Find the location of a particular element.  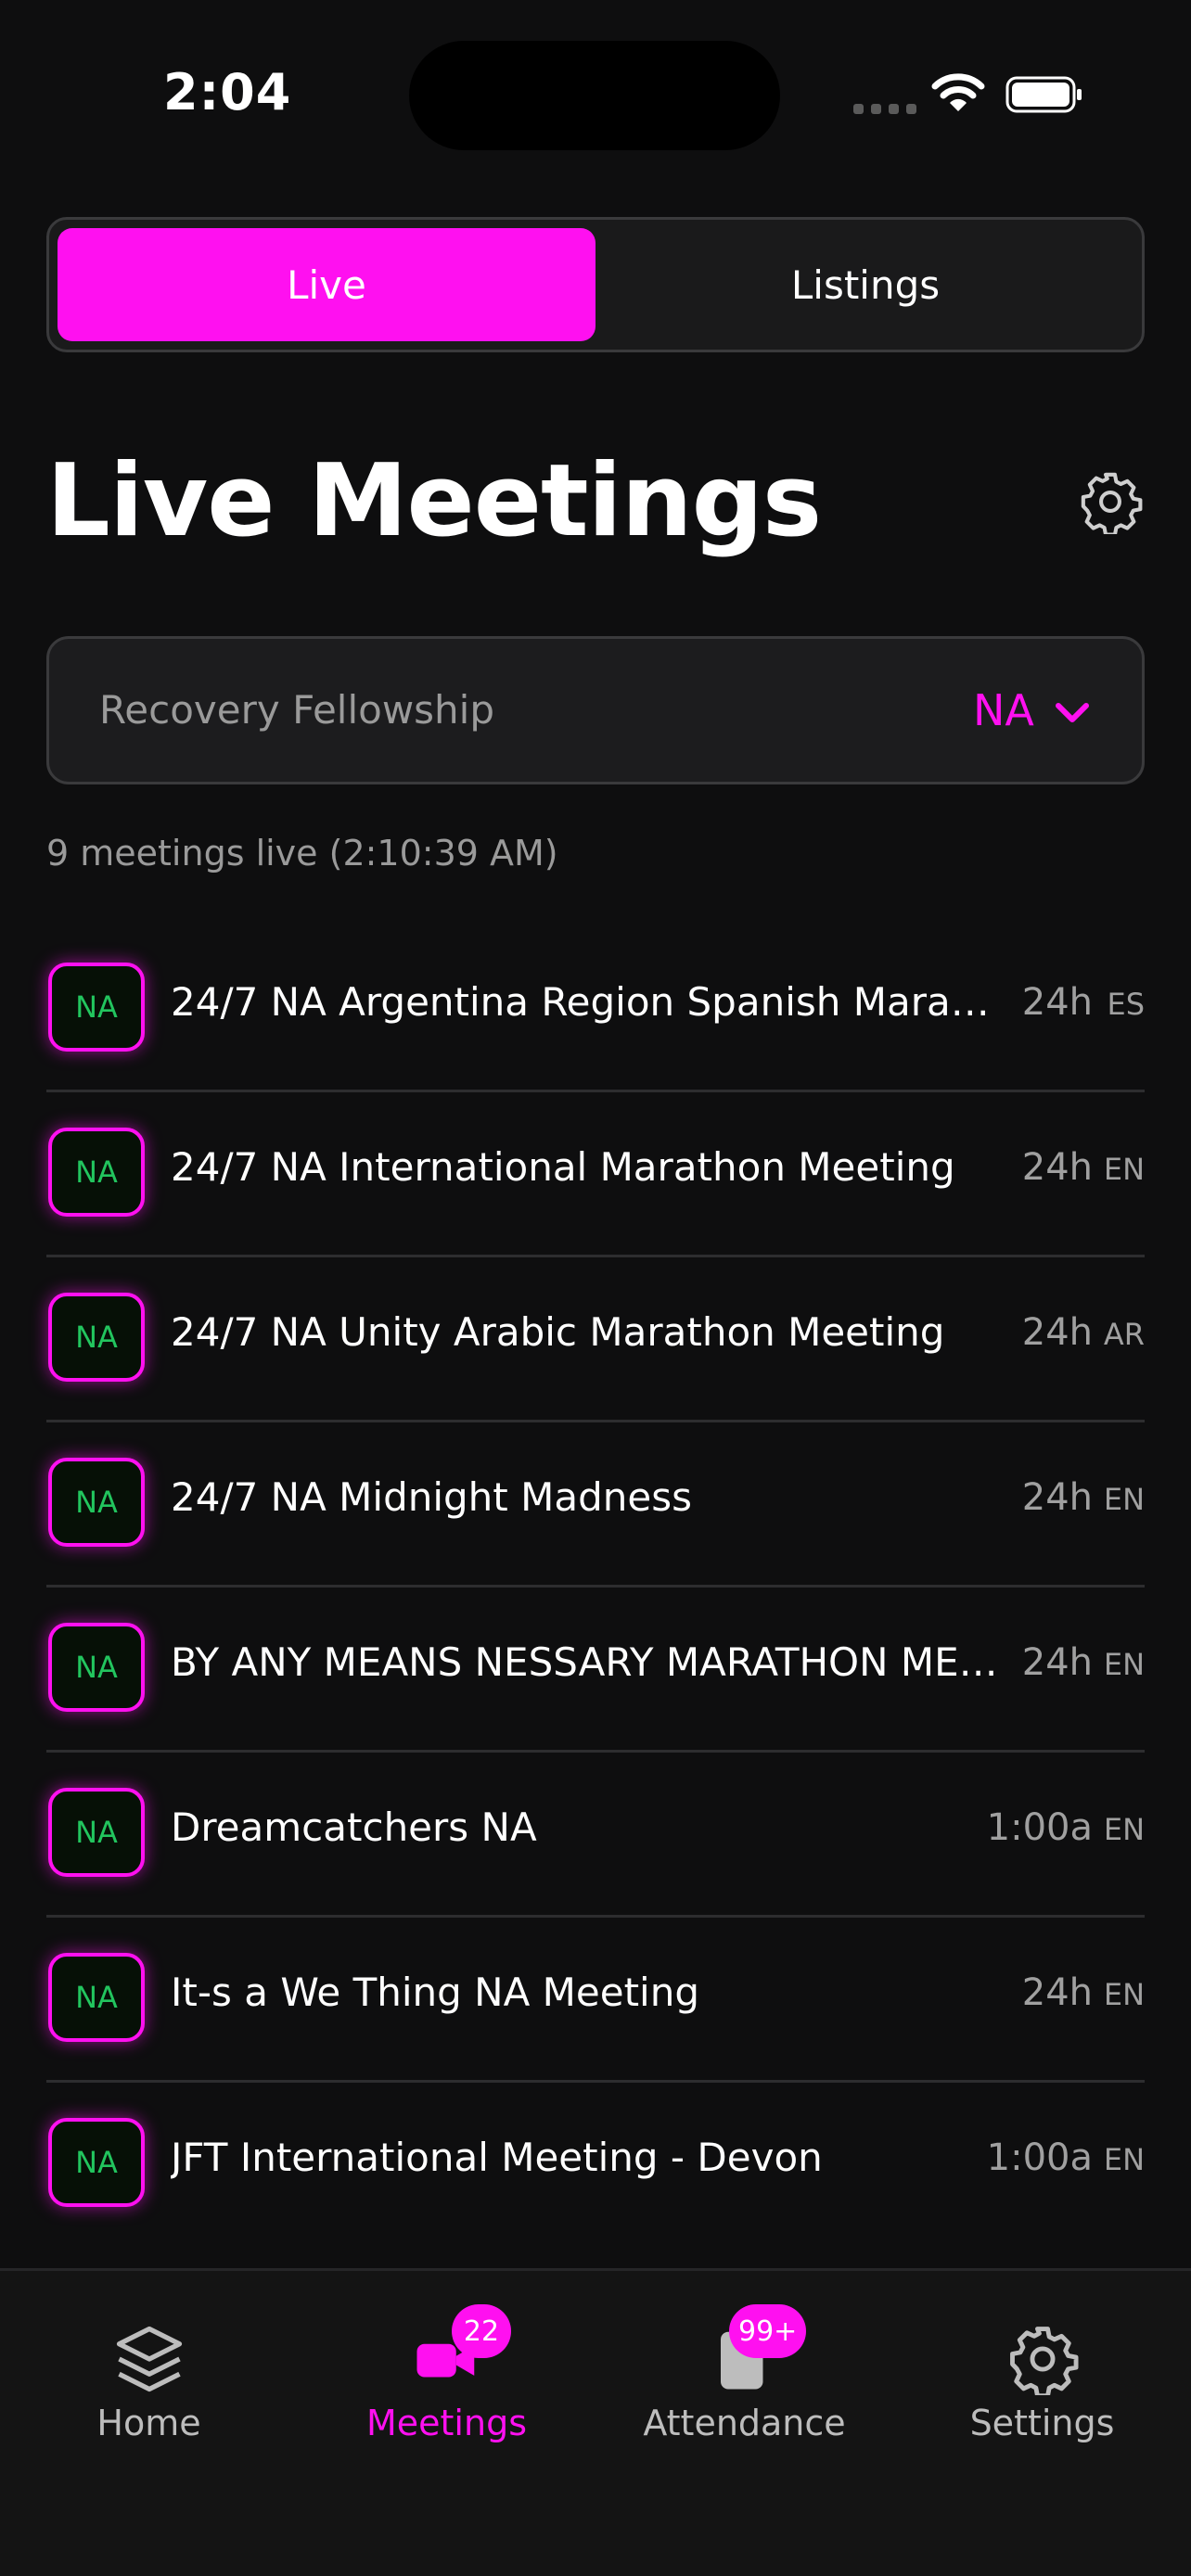

fellowship-value: NA is located at coordinates (1003, 710).